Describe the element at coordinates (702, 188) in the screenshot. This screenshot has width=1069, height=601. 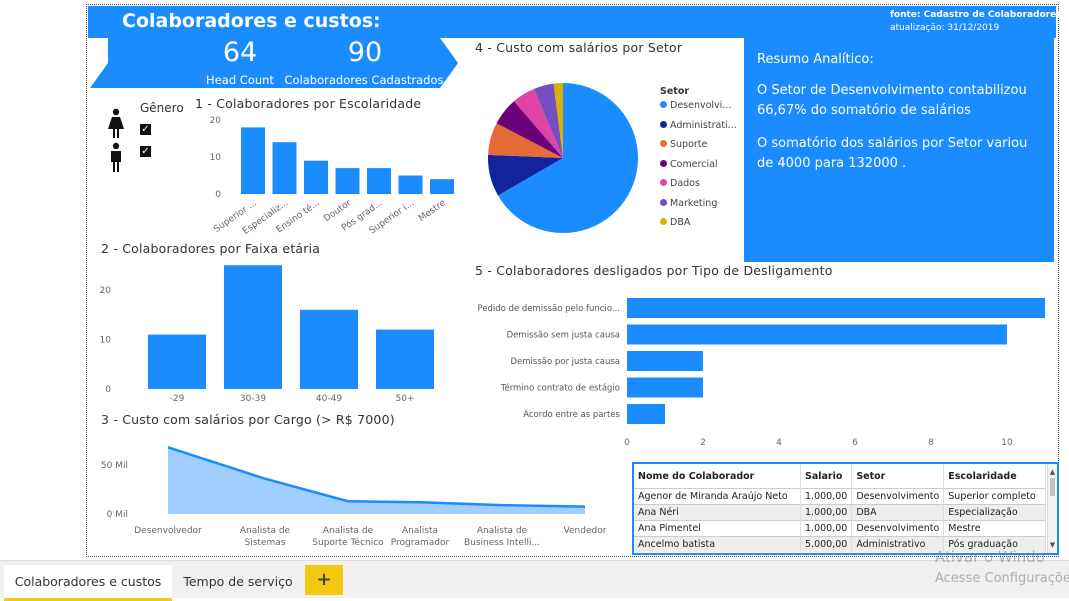
I see `legend-item: Dados` at that location.